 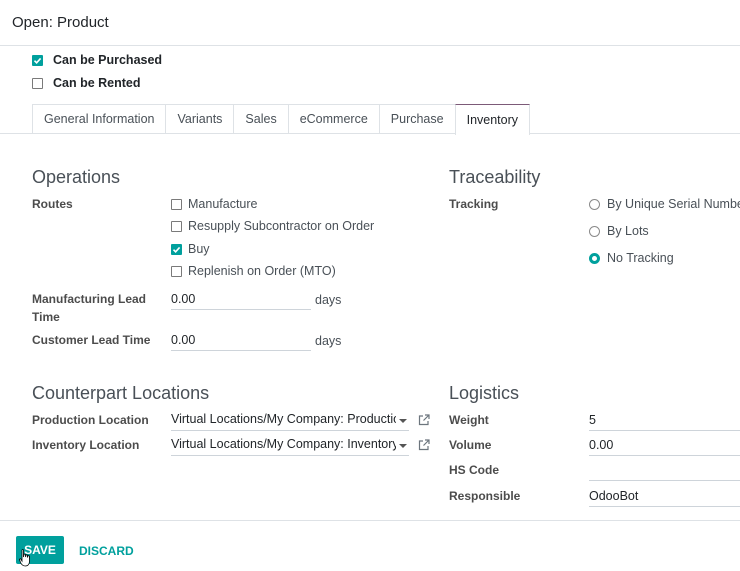 What do you see at coordinates (281, 226) in the screenshot?
I see `route-resupply-label: Resupply Subcontractor on Order` at bounding box center [281, 226].